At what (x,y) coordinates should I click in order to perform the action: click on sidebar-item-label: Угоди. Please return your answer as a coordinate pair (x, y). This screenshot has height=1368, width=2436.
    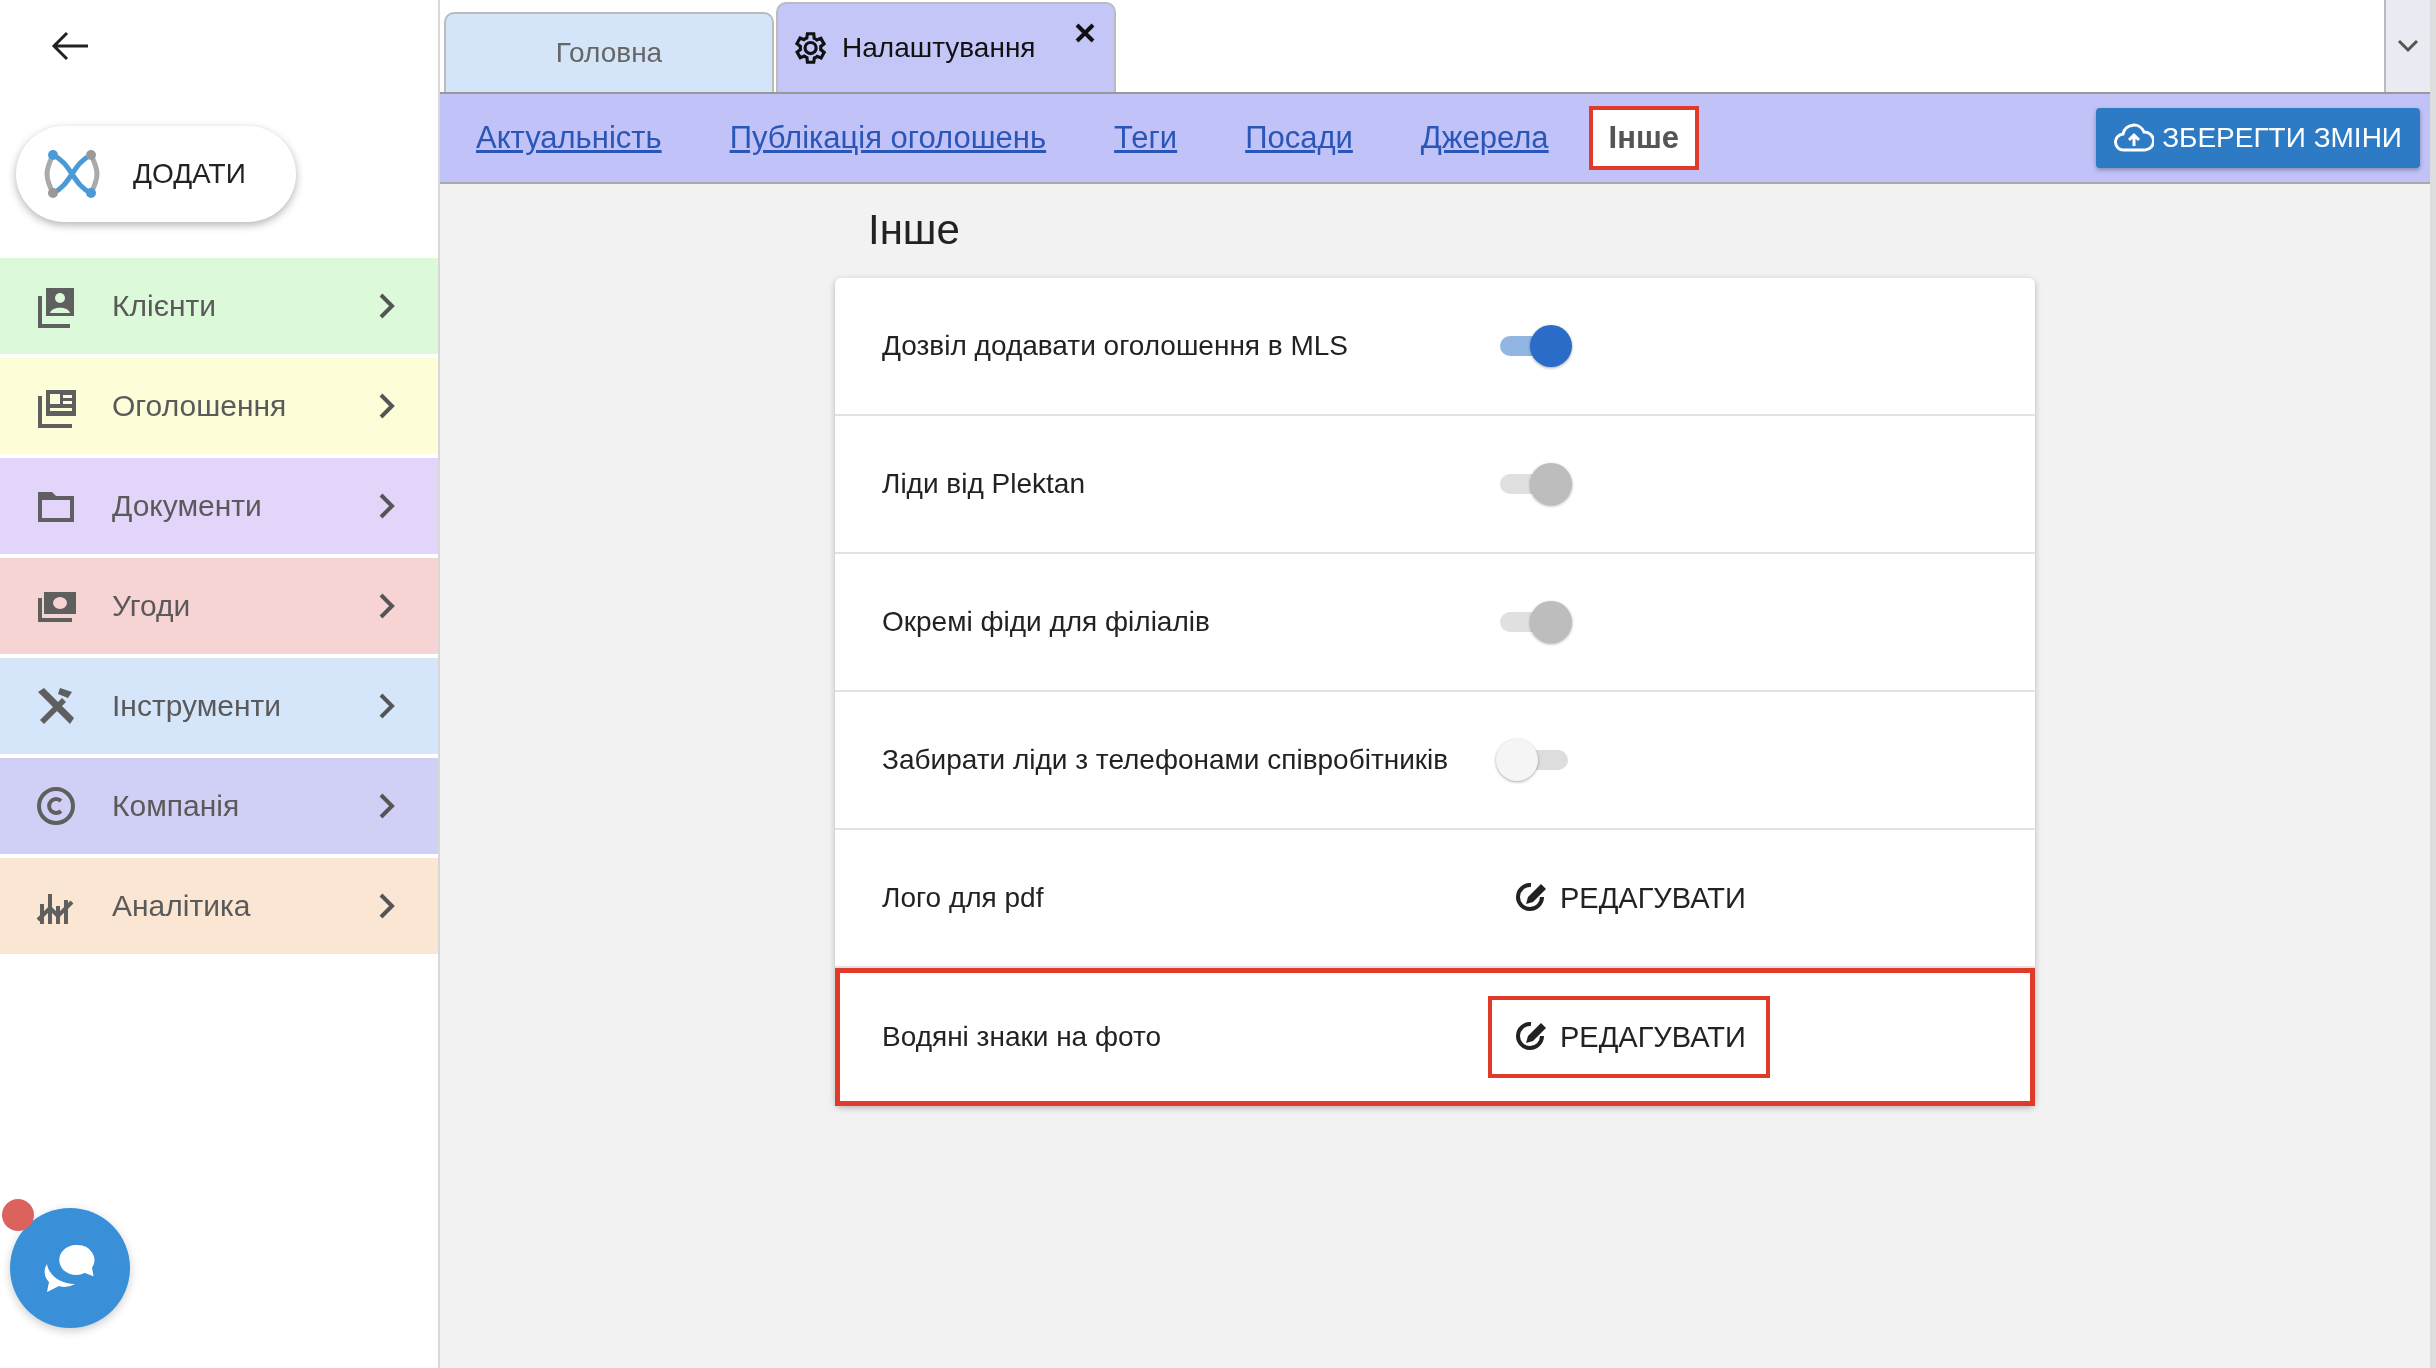
    Looking at the image, I should click on (152, 606).